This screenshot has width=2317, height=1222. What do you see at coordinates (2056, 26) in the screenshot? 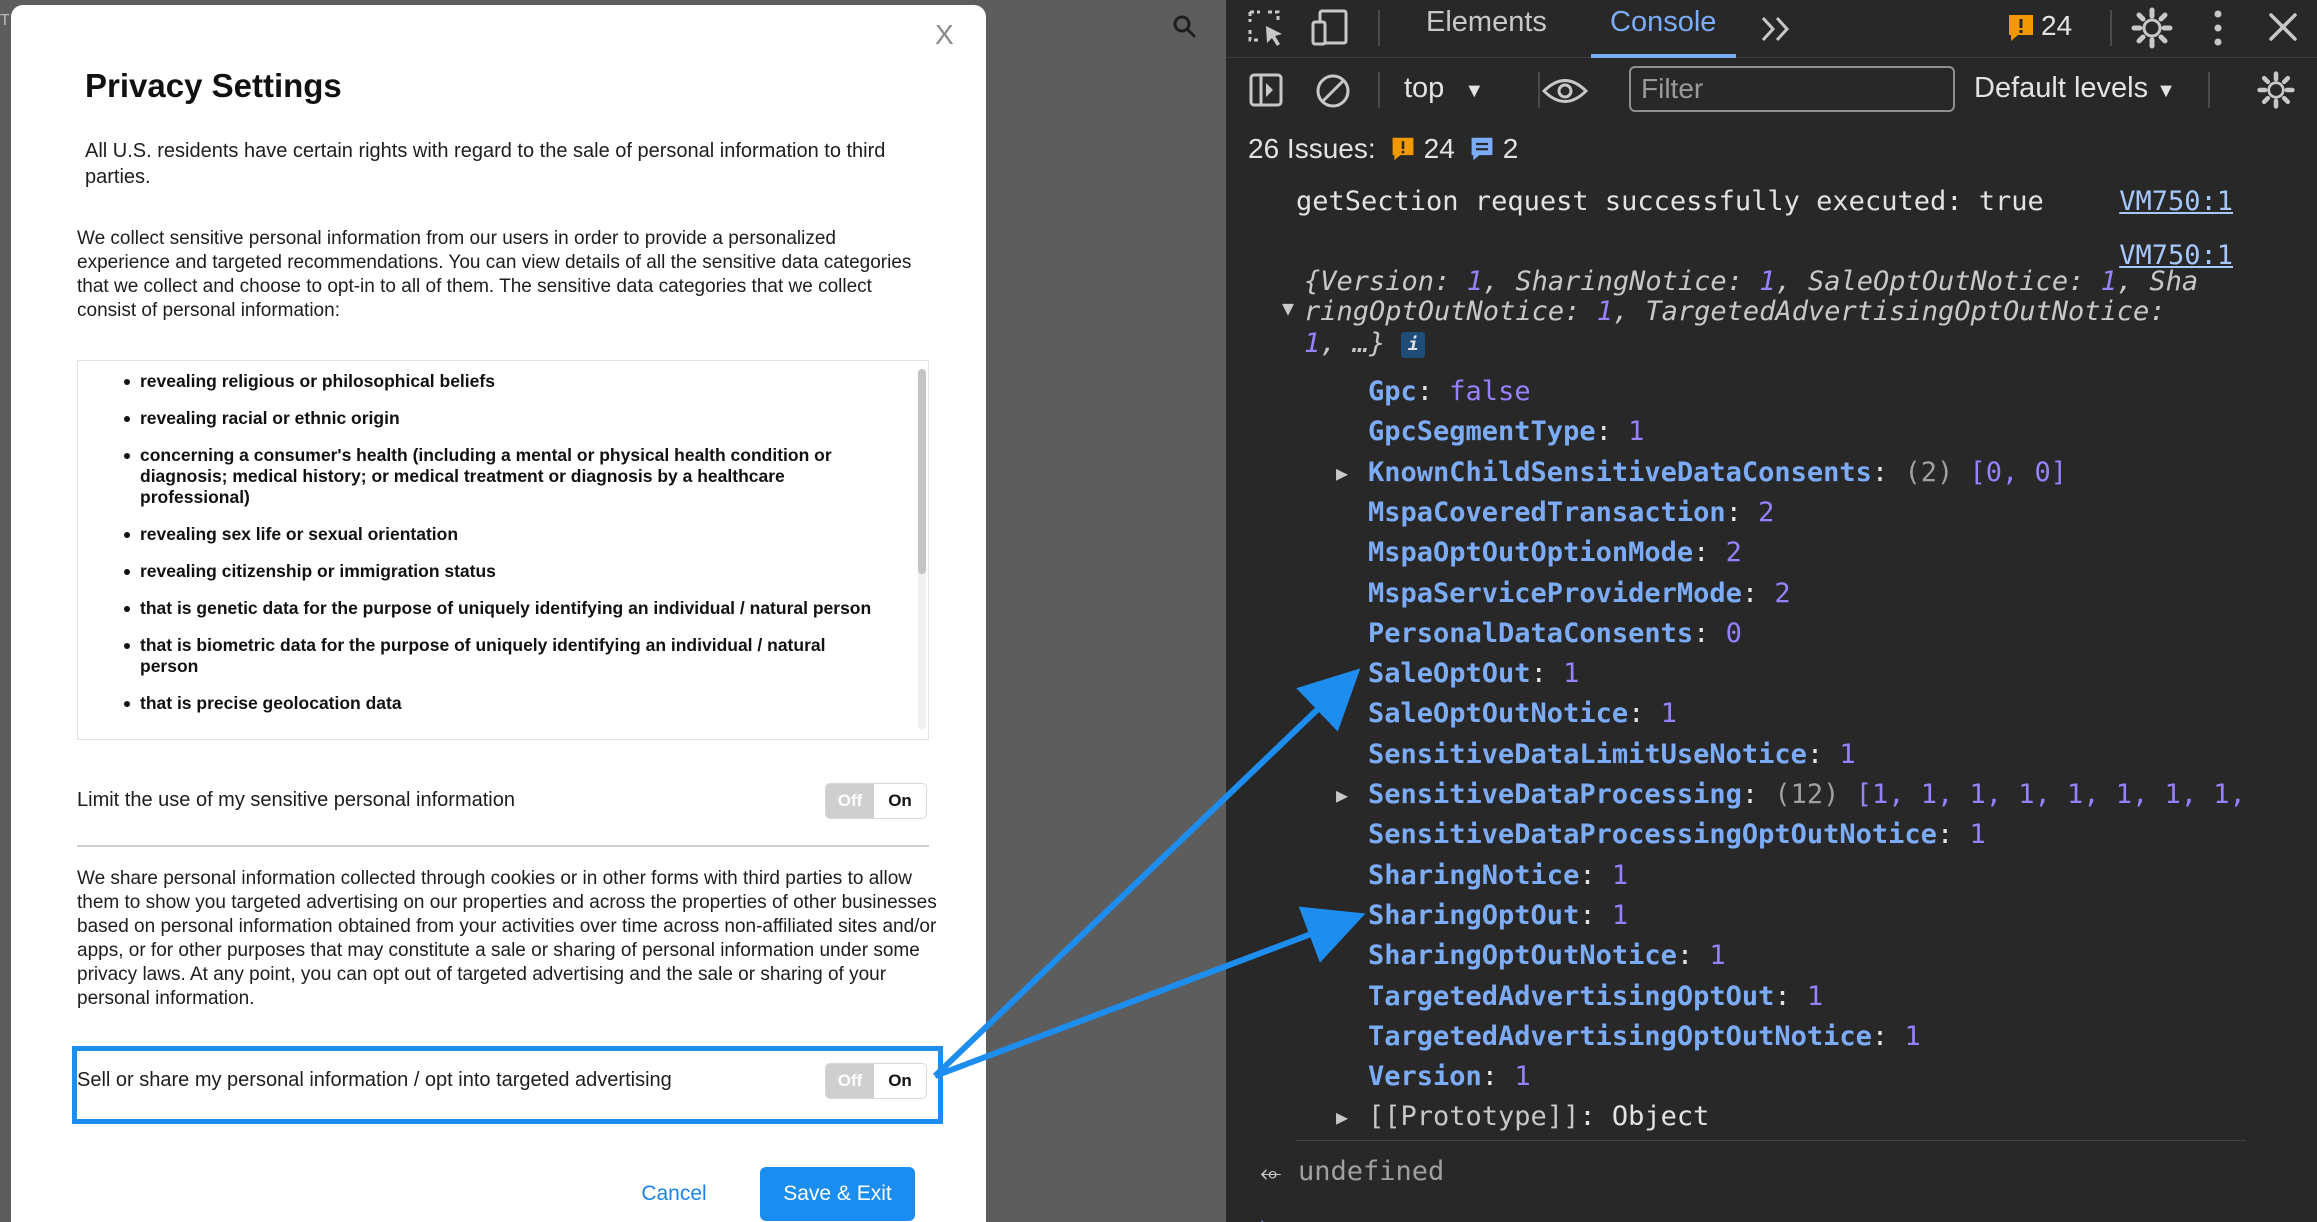
I see `issue-count-badge: 24` at bounding box center [2056, 26].